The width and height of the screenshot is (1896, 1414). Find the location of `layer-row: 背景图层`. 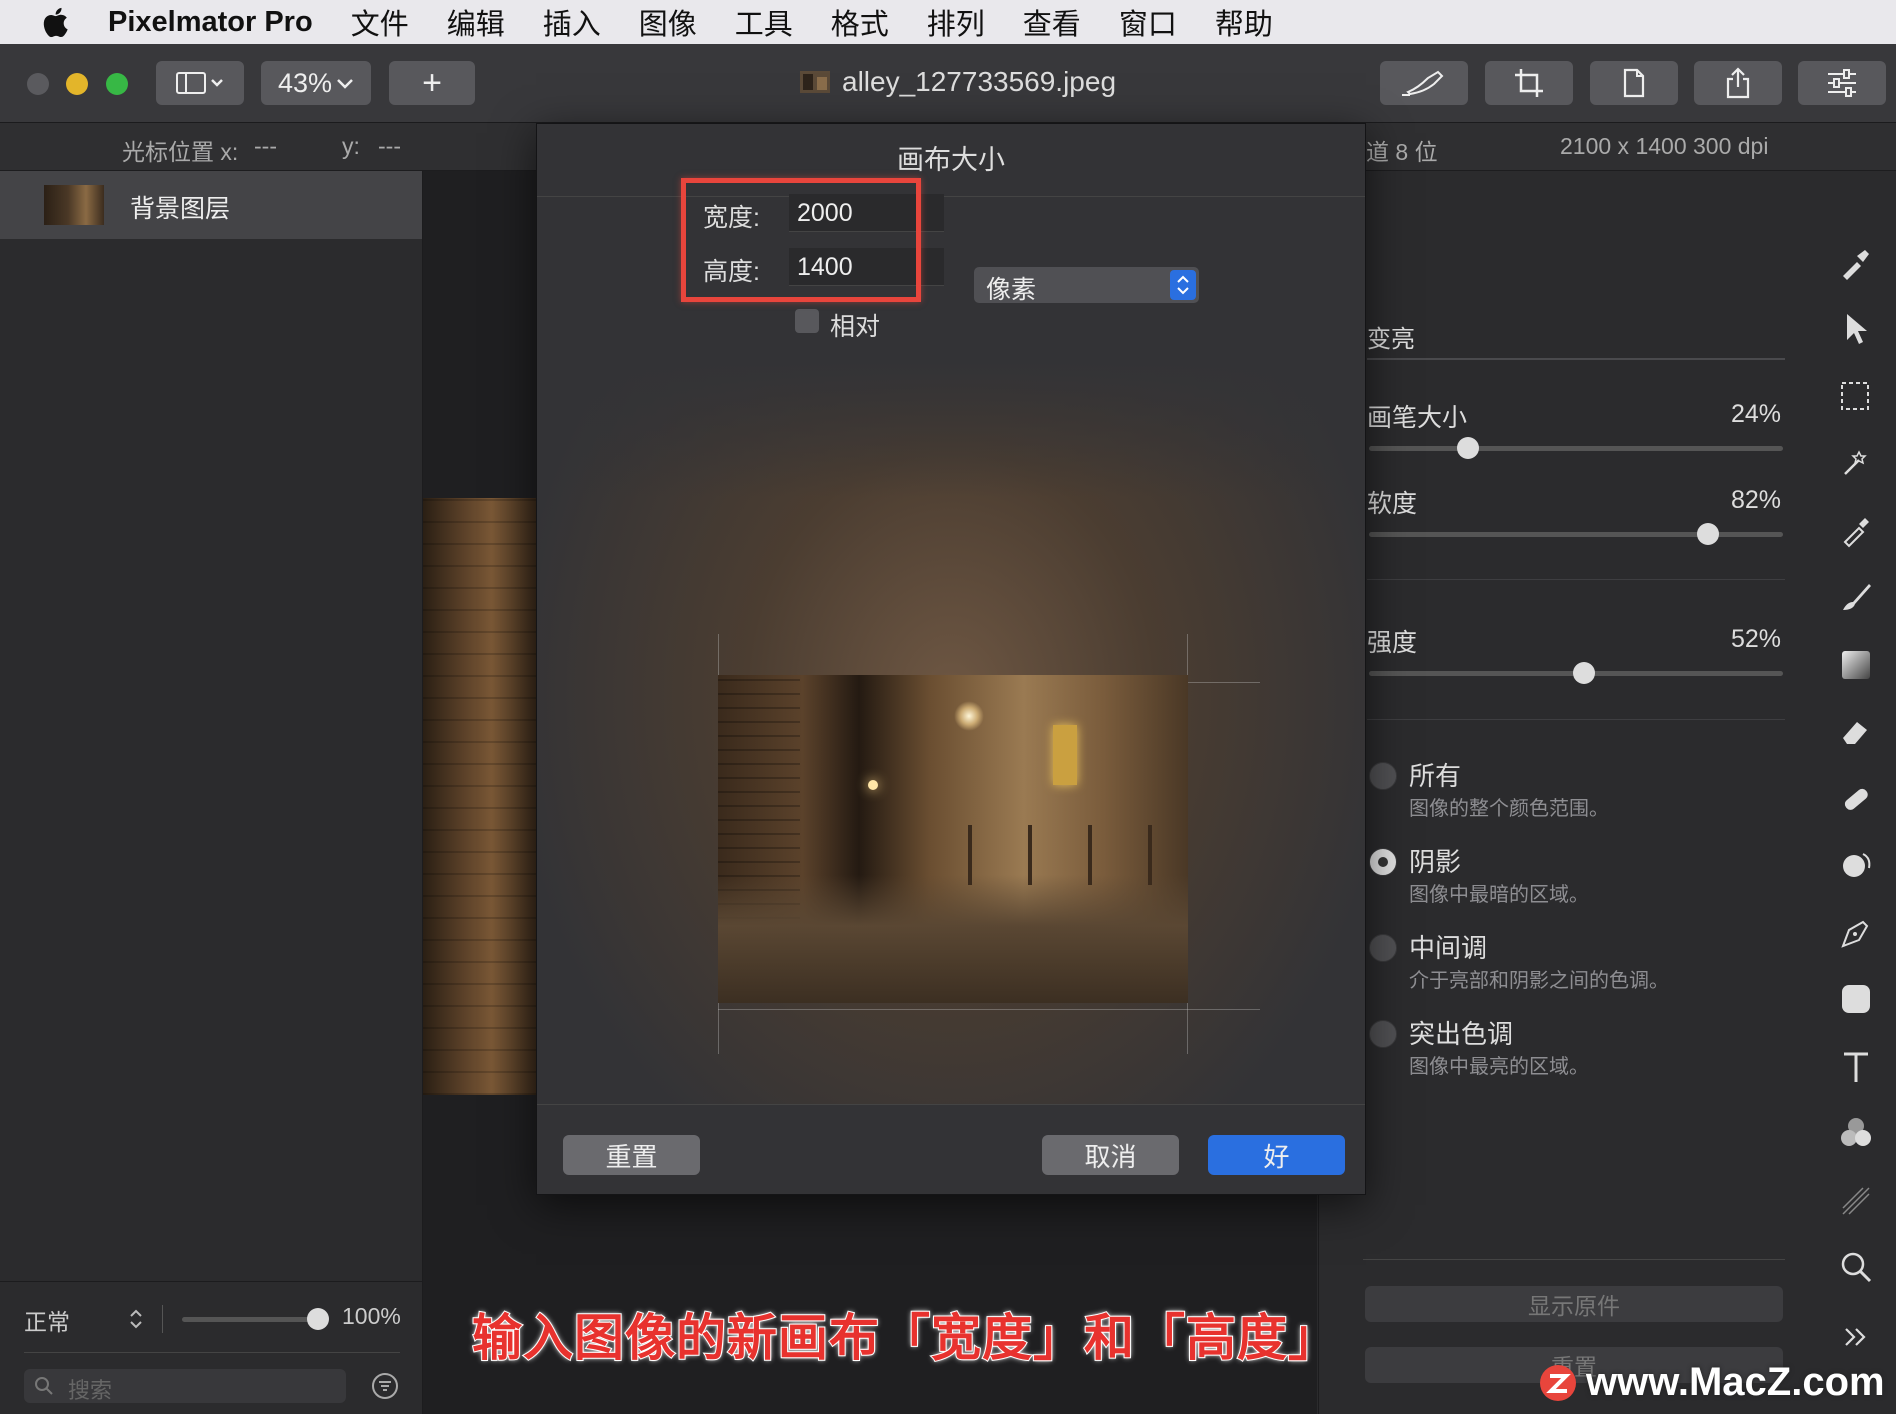

layer-row: 背景图层 is located at coordinates (211, 205).